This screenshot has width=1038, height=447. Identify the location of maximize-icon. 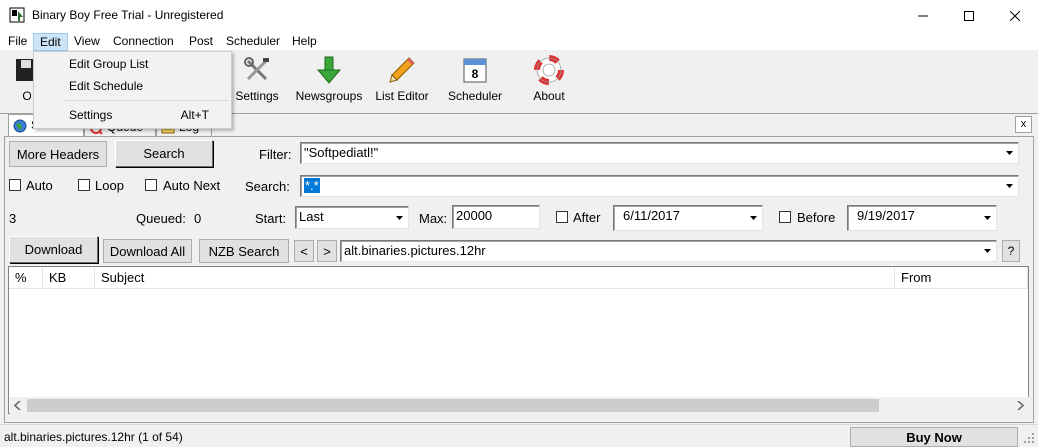
(969, 15).